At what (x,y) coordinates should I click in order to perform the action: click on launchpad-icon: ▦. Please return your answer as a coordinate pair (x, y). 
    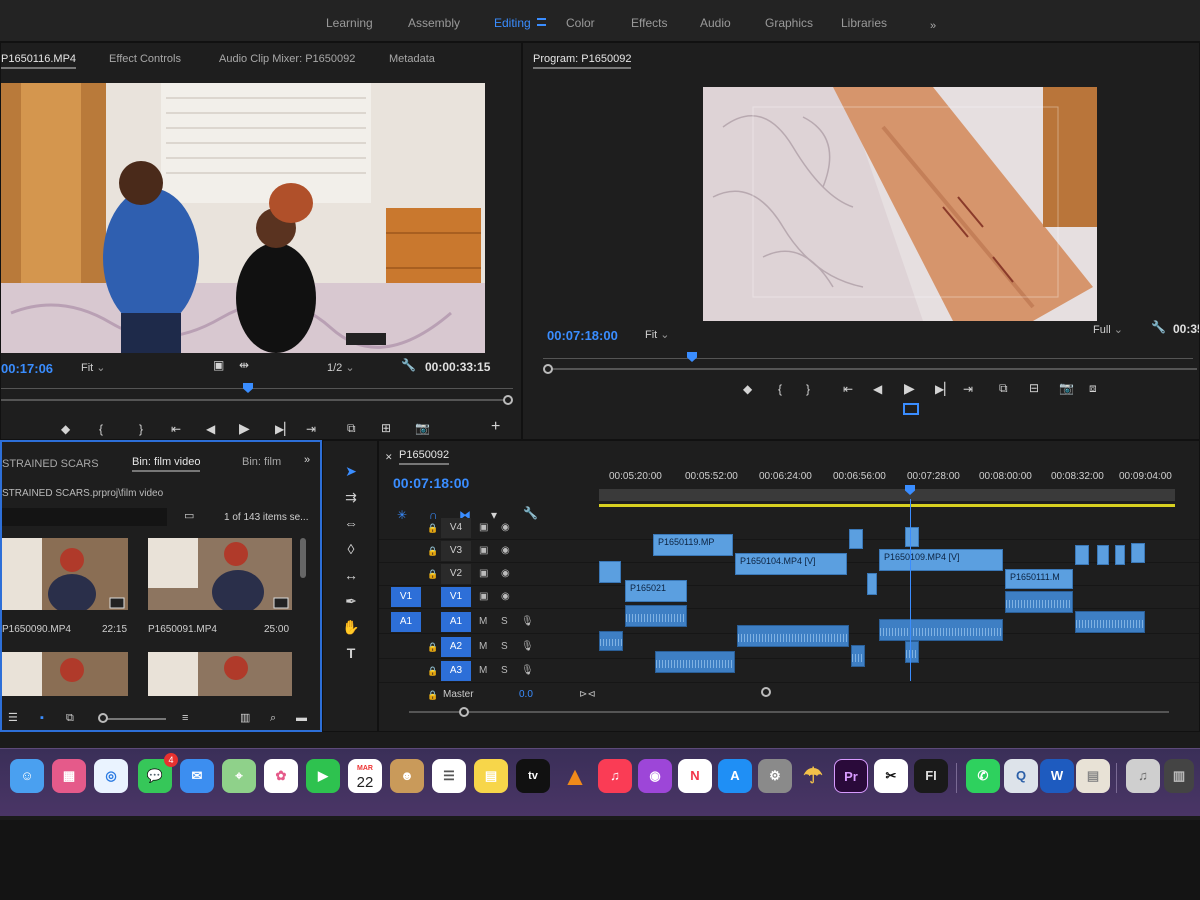
    Looking at the image, I should click on (69, 776).